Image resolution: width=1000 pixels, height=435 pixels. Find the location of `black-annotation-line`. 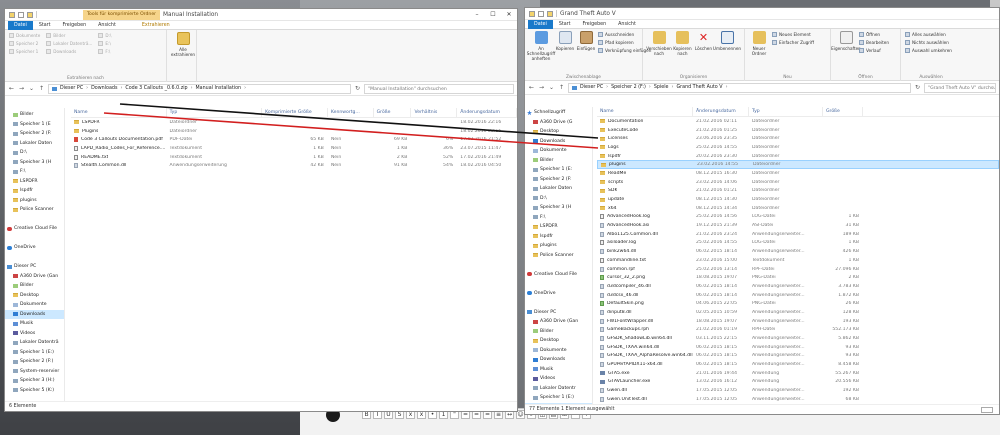

black-annotation-line is located at coordinates (359, 121).